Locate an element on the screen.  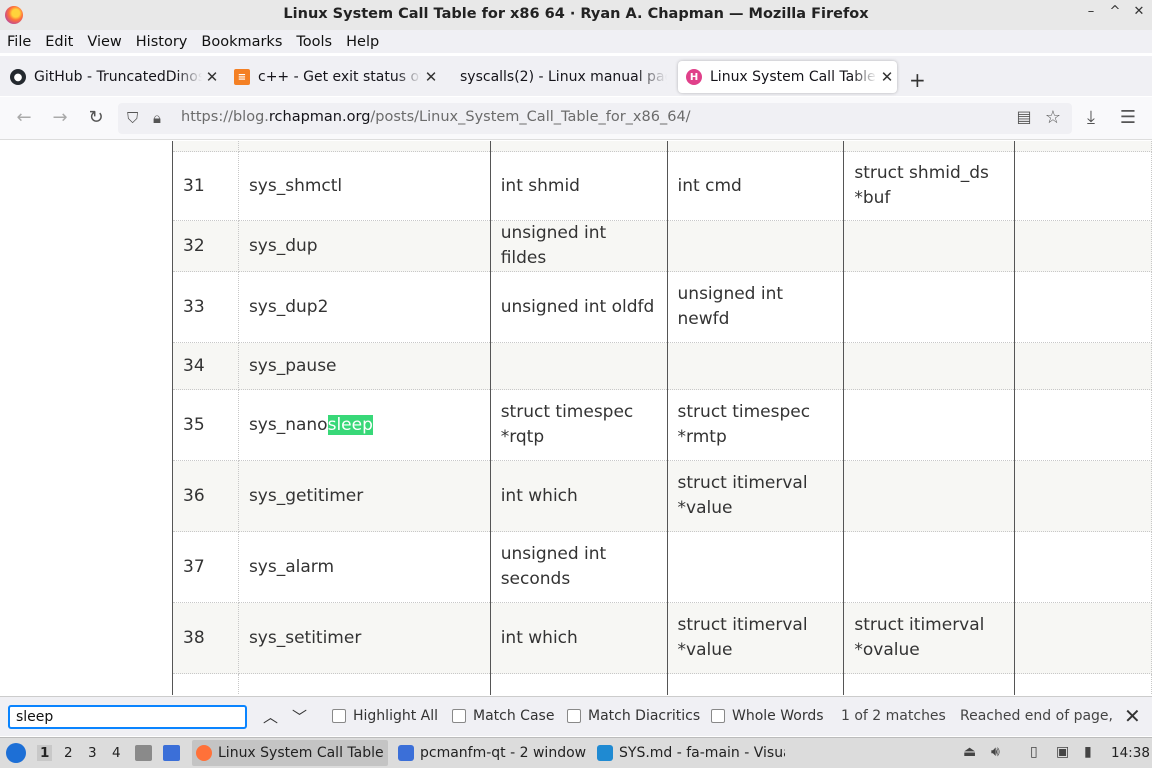
menu-history: History is located at coordinates (162, 42).